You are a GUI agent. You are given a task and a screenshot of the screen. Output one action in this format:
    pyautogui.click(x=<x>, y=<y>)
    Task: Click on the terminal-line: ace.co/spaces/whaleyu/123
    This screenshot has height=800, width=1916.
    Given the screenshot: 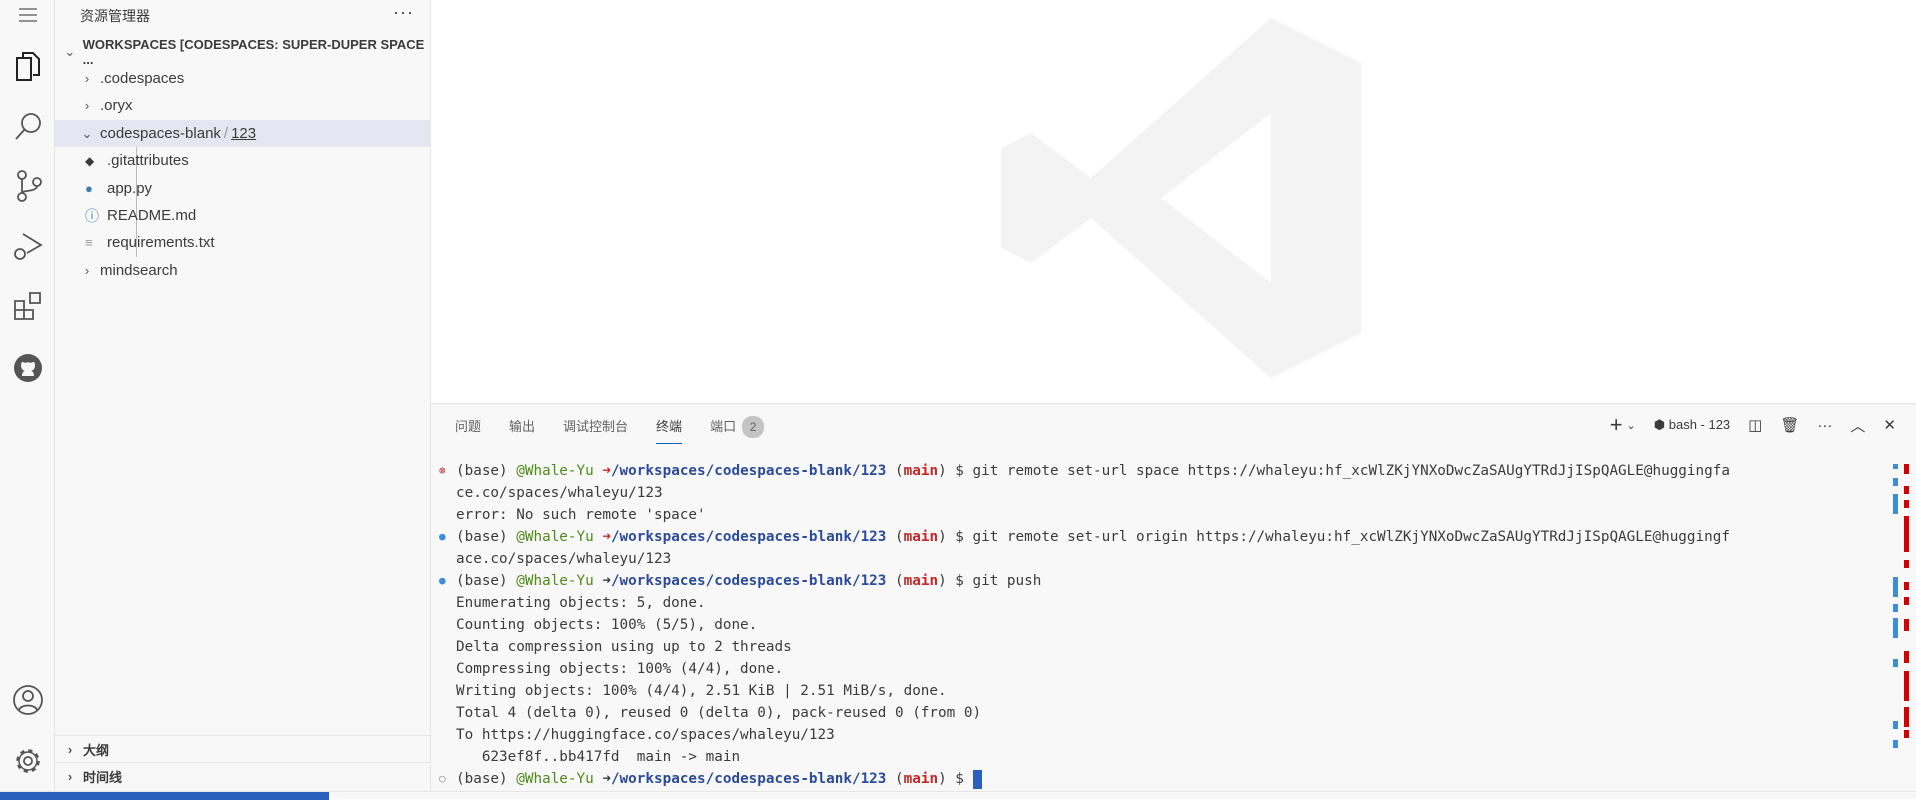 What is the action you would take?
    pyautogui.click(x=564, y=559)
    